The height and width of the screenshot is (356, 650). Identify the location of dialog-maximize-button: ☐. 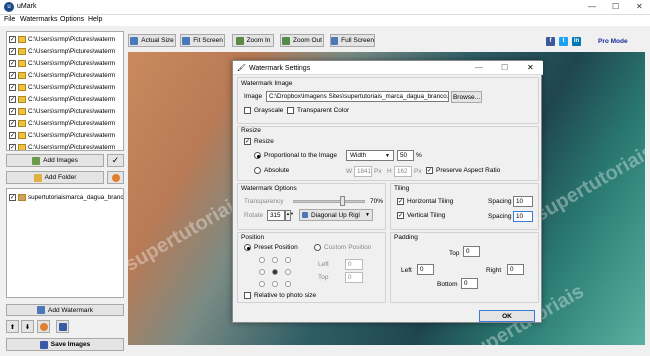
(504, 67).